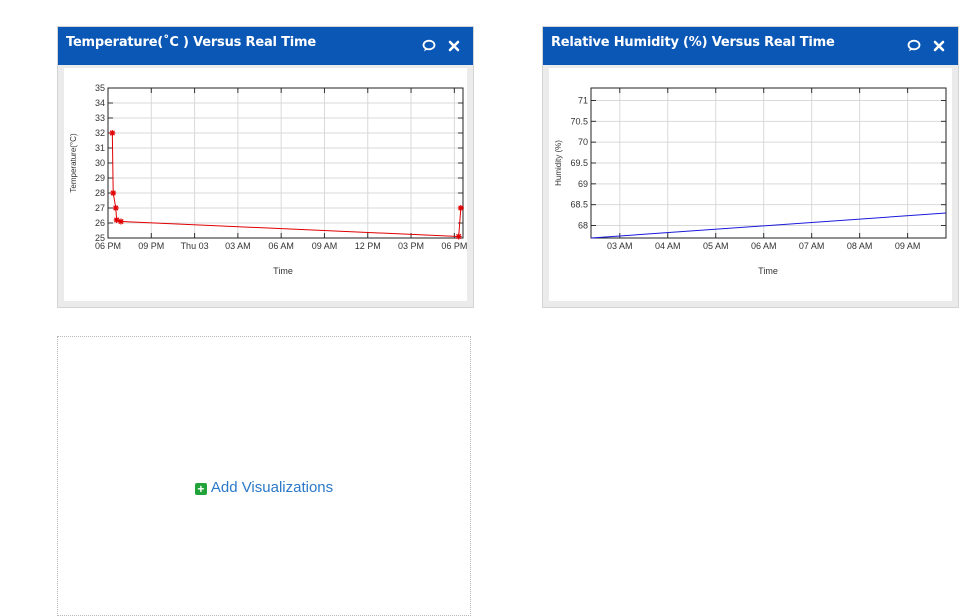 The height and width of the screenshot is (616, 969). Describe the element at coordinates (368, 246) in the screenshot. I see `x-tick-label: 12 PM` at that location.